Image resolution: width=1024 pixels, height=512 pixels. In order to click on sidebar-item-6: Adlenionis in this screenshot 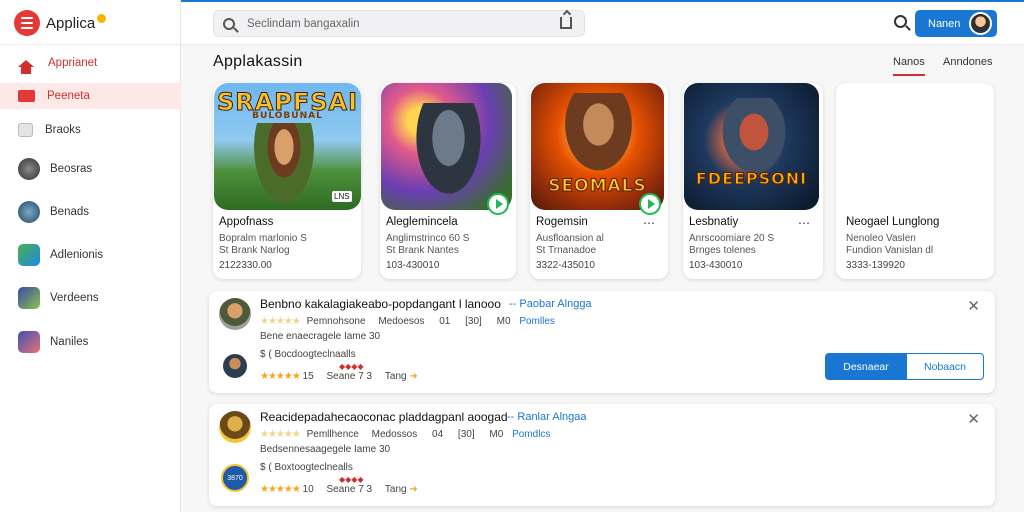, I will do `click(90, 255)`.